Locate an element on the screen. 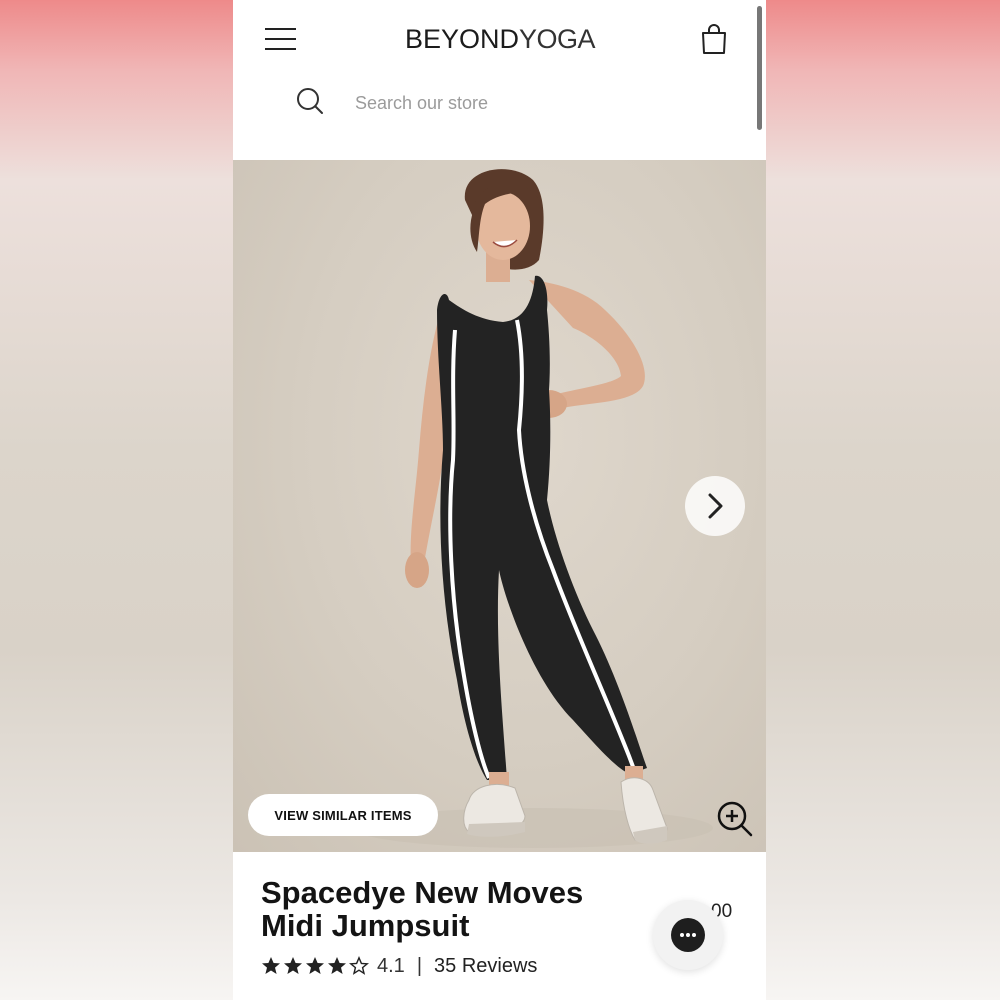 The width and height of the screenshot is (1000, 1000). brand-logo: BEYONDYOGA is located at coordinates (505, 40).